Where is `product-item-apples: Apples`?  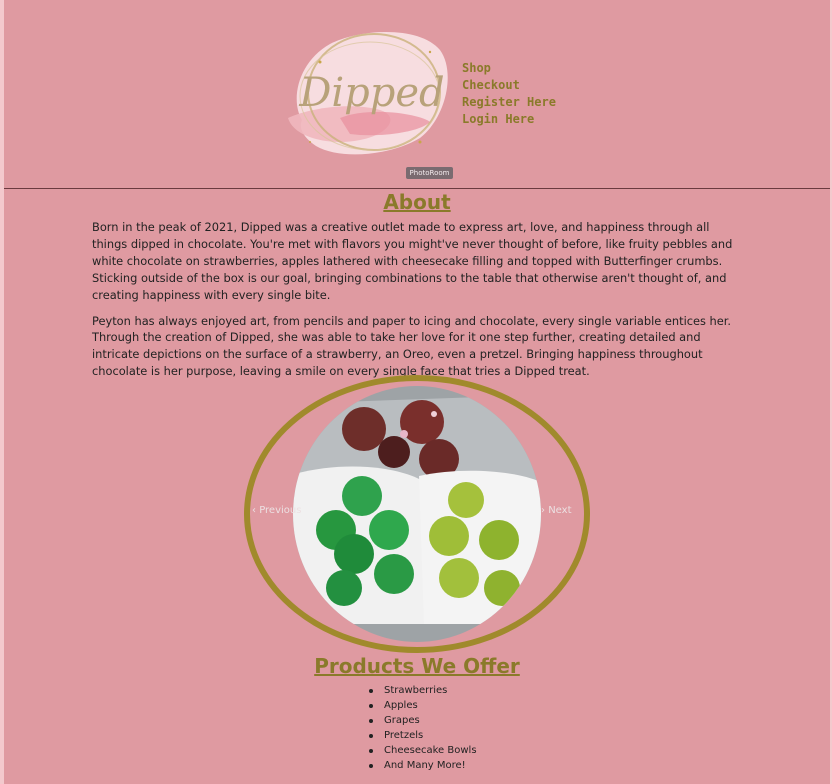 product-item-apples: Apples is located at coordinates (423, 705).